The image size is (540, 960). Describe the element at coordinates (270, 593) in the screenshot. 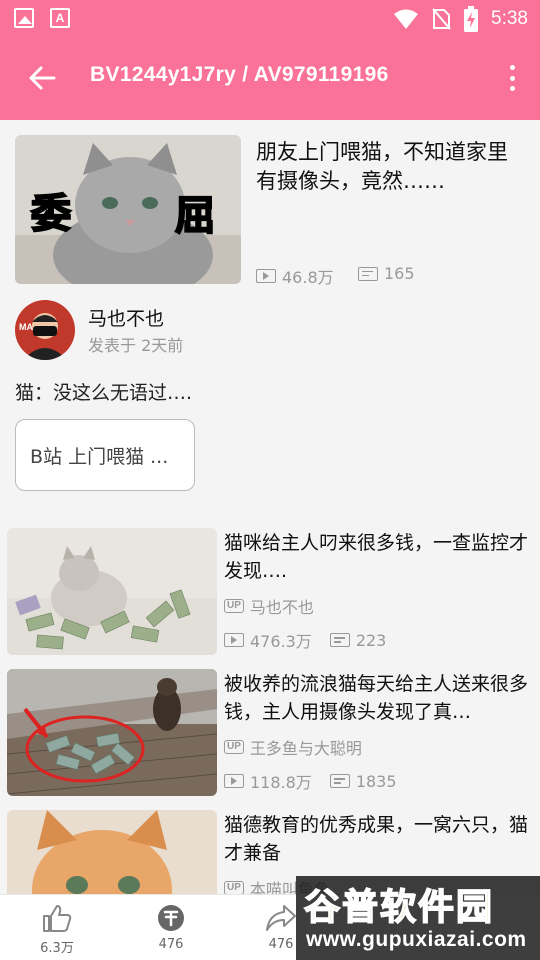

I see `list-item: 猫咪给主人叼来很多钱，一查监控才发现…. UP 马也不也 476.3万 223` at that location.